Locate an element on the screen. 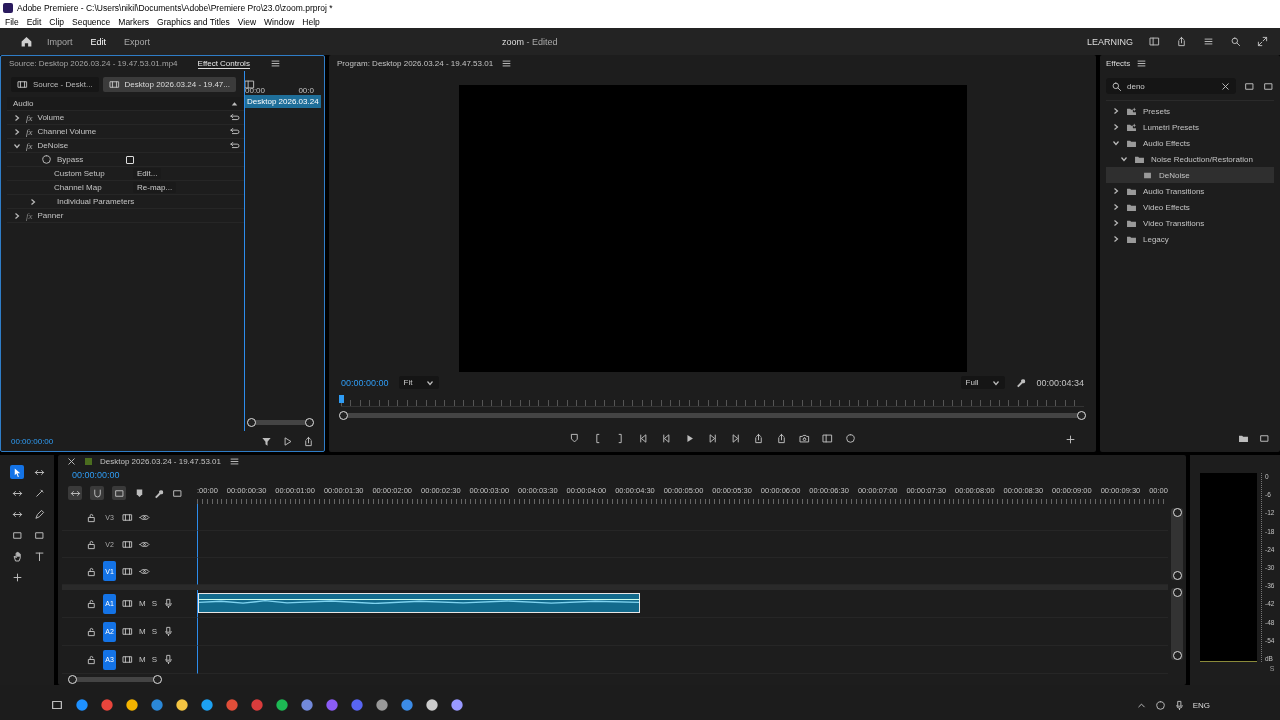 This screenshot has width=1280, height=720. new-bin-icon is located at coordinates (1243, 438).